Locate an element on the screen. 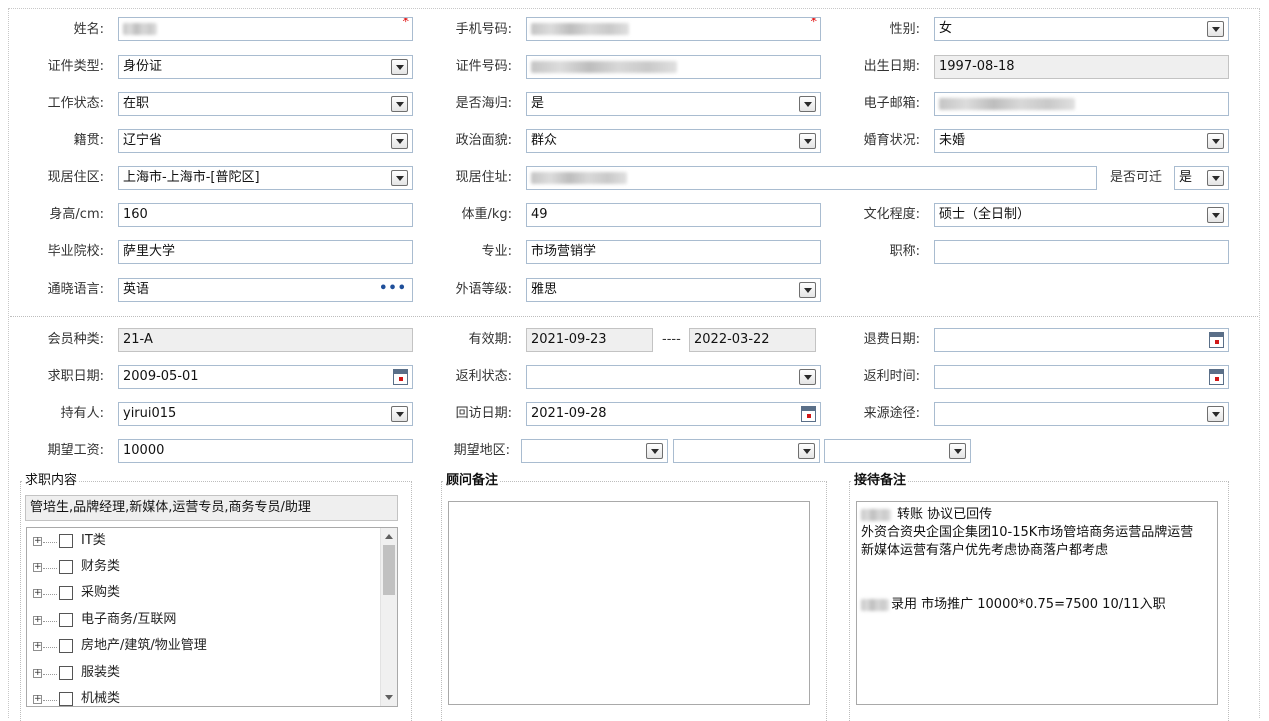  workstatus-value: 在职 is located at coordinates (136, 103).